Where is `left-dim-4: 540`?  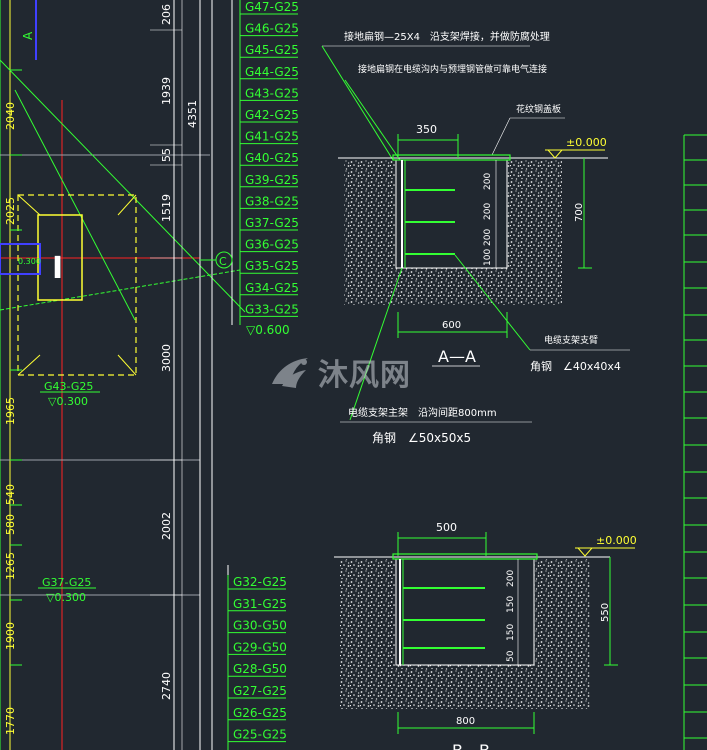
left-dim-4: 540 is located at coordinates (10, 494).